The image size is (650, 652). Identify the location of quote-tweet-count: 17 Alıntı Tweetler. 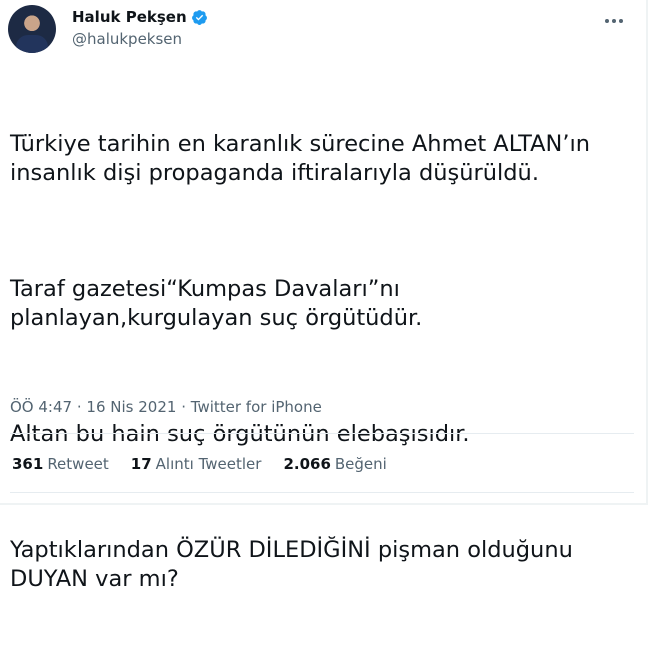
(196, 464).